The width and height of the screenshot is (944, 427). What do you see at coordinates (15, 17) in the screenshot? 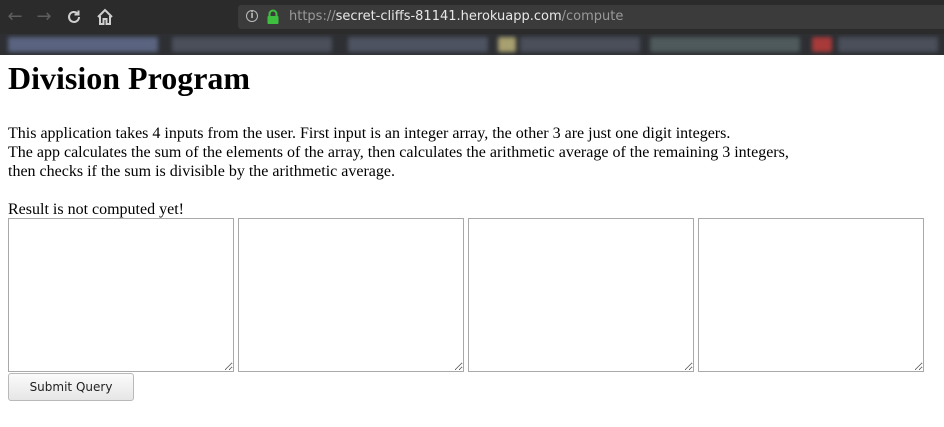
I see `back-arrow-icon: ←` at bounding box center [15, 17].